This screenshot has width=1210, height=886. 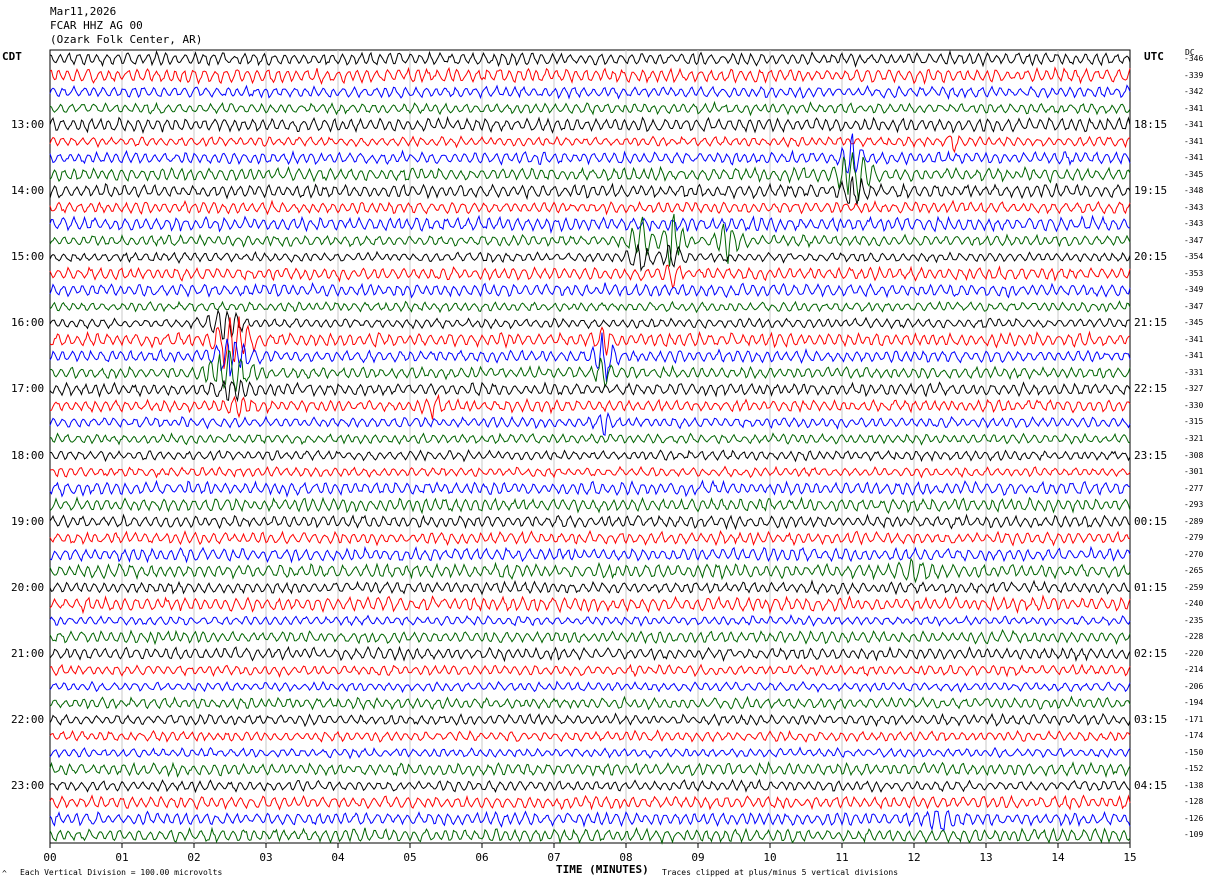 I want to click on x-tick-label: 06, so click(x=481, y=857).